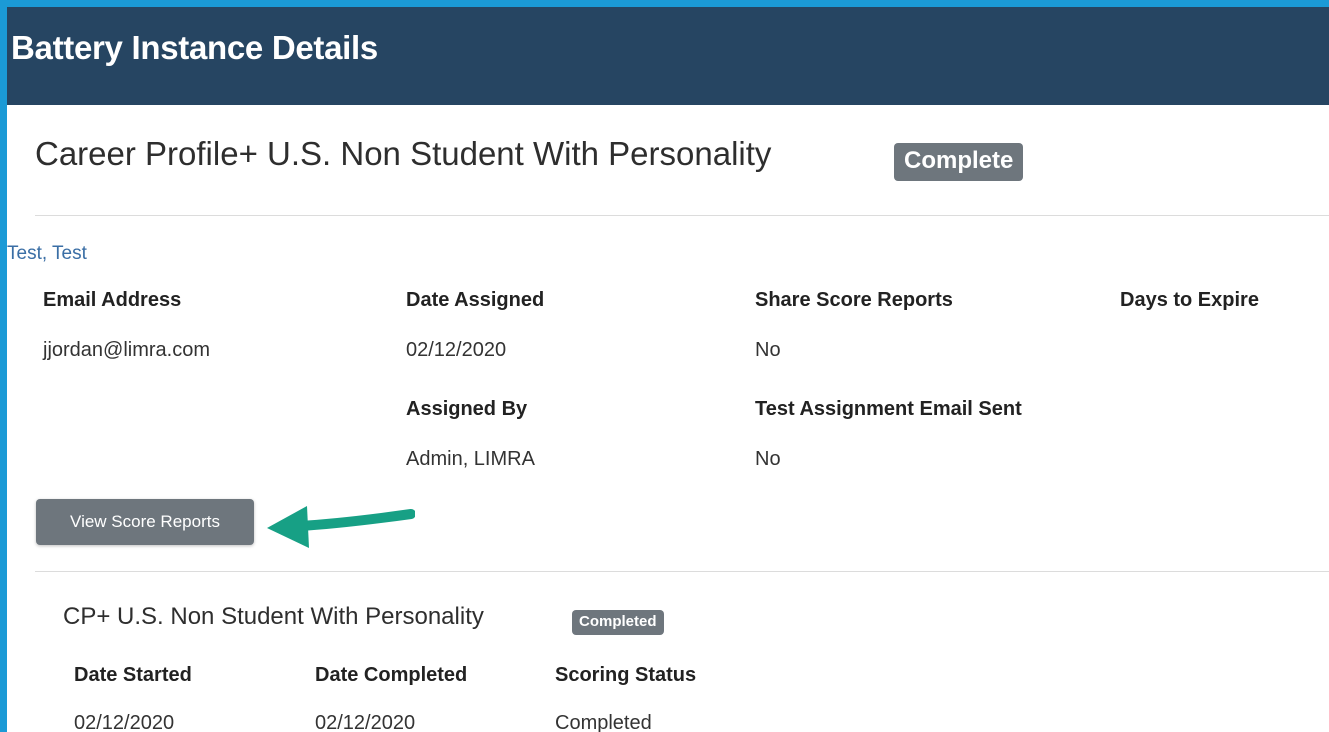  What do you see at coordinates (391, 675) in the screenshot?
I see `date-completed-label: Date Completed` at bounding box center [391, 675].